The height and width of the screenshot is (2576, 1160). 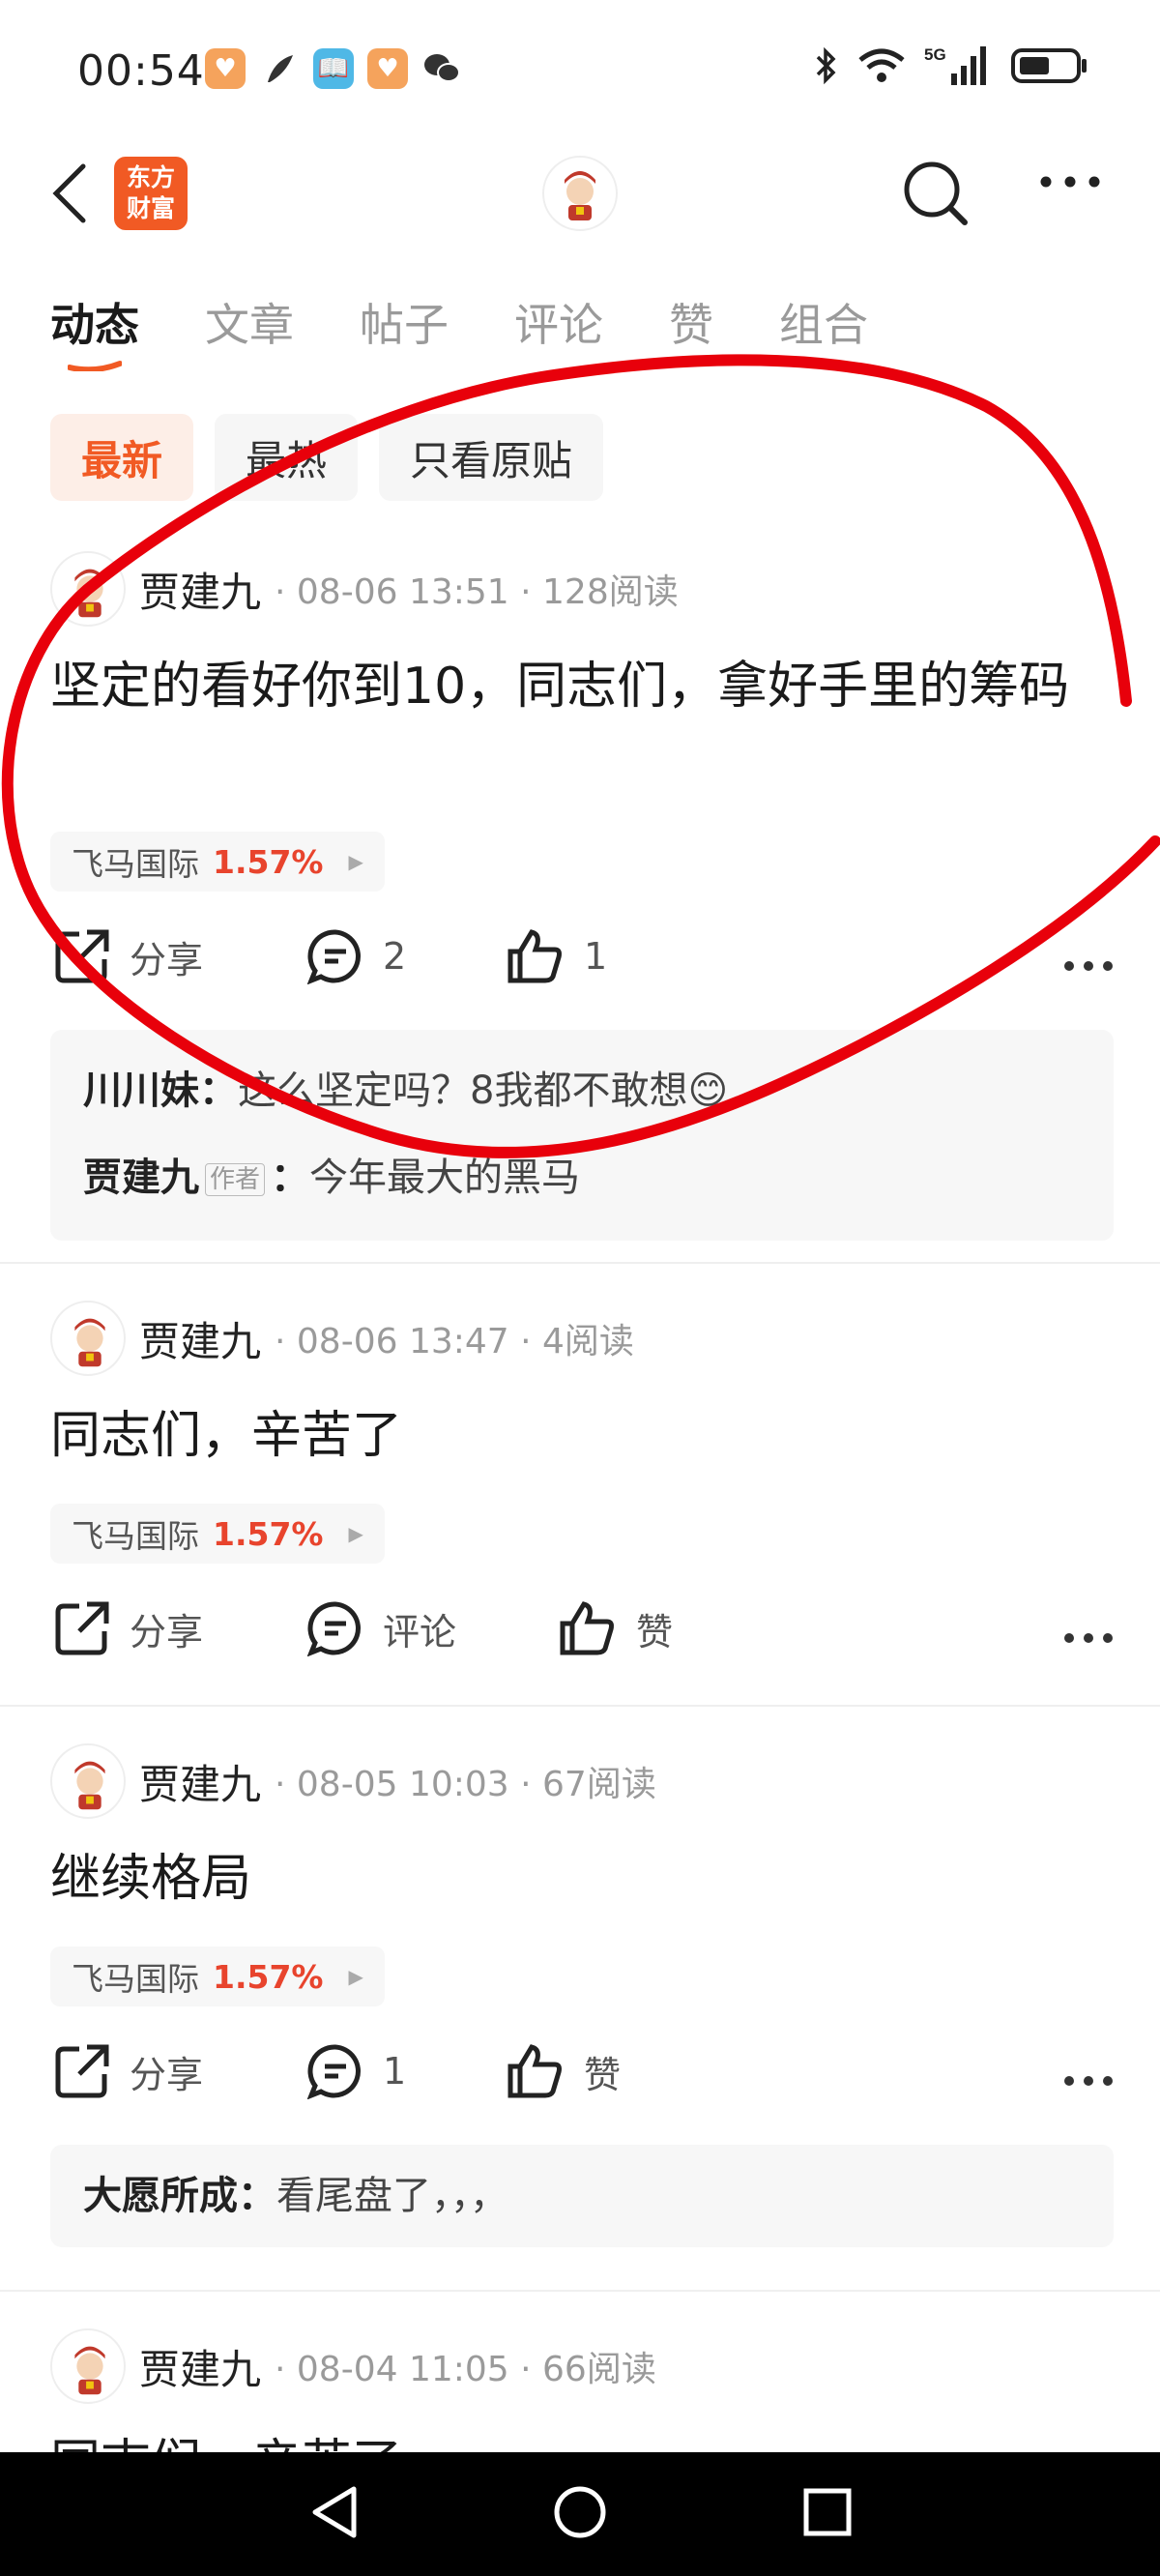 What do you see at coordinates (296, 2196) in the screenshot?
I see `comment-item: 大愿所成：看尾盘了，，，` at bounding box center [296, 2196].